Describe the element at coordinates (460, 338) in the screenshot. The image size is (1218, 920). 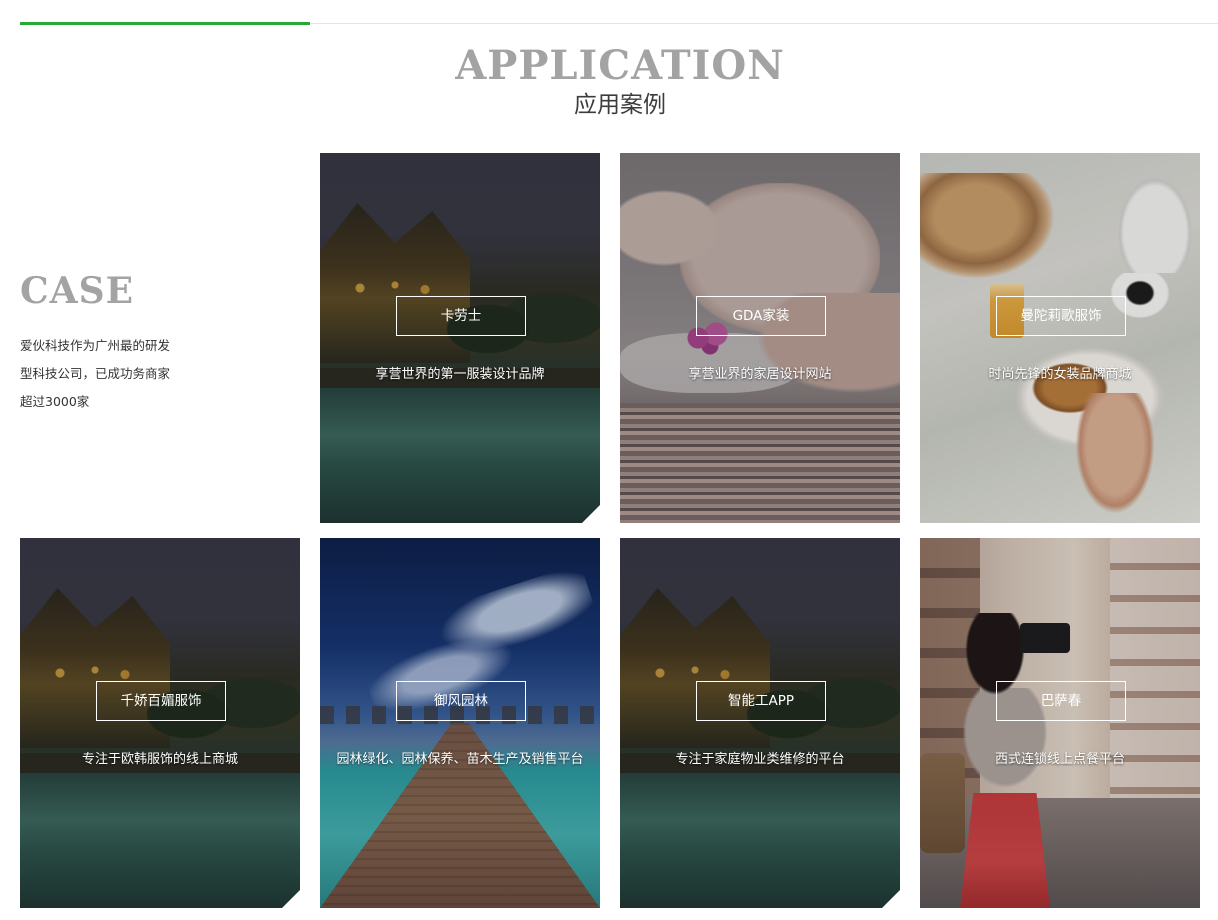
I see `case-card-kalaoshi: 卡劳士 享营世界的第一服装设计品牌` at that location.